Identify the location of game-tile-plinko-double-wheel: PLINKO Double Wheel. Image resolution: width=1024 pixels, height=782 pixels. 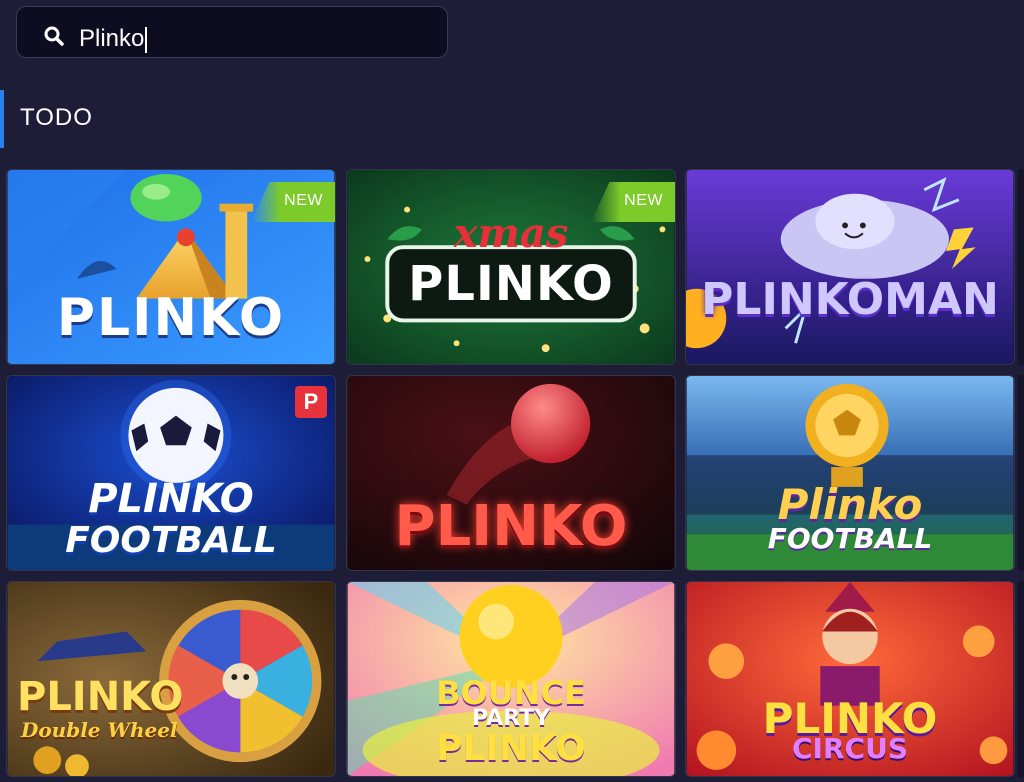
(171, 679).